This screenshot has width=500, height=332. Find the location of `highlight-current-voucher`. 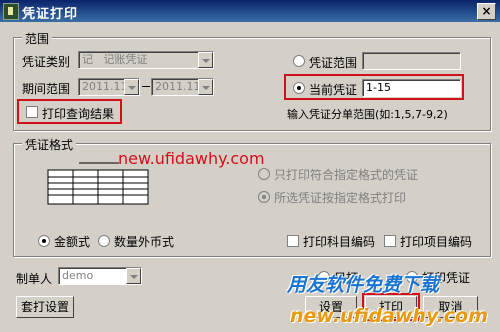

highlight-current-voucher is located at coordinates (374, 87).